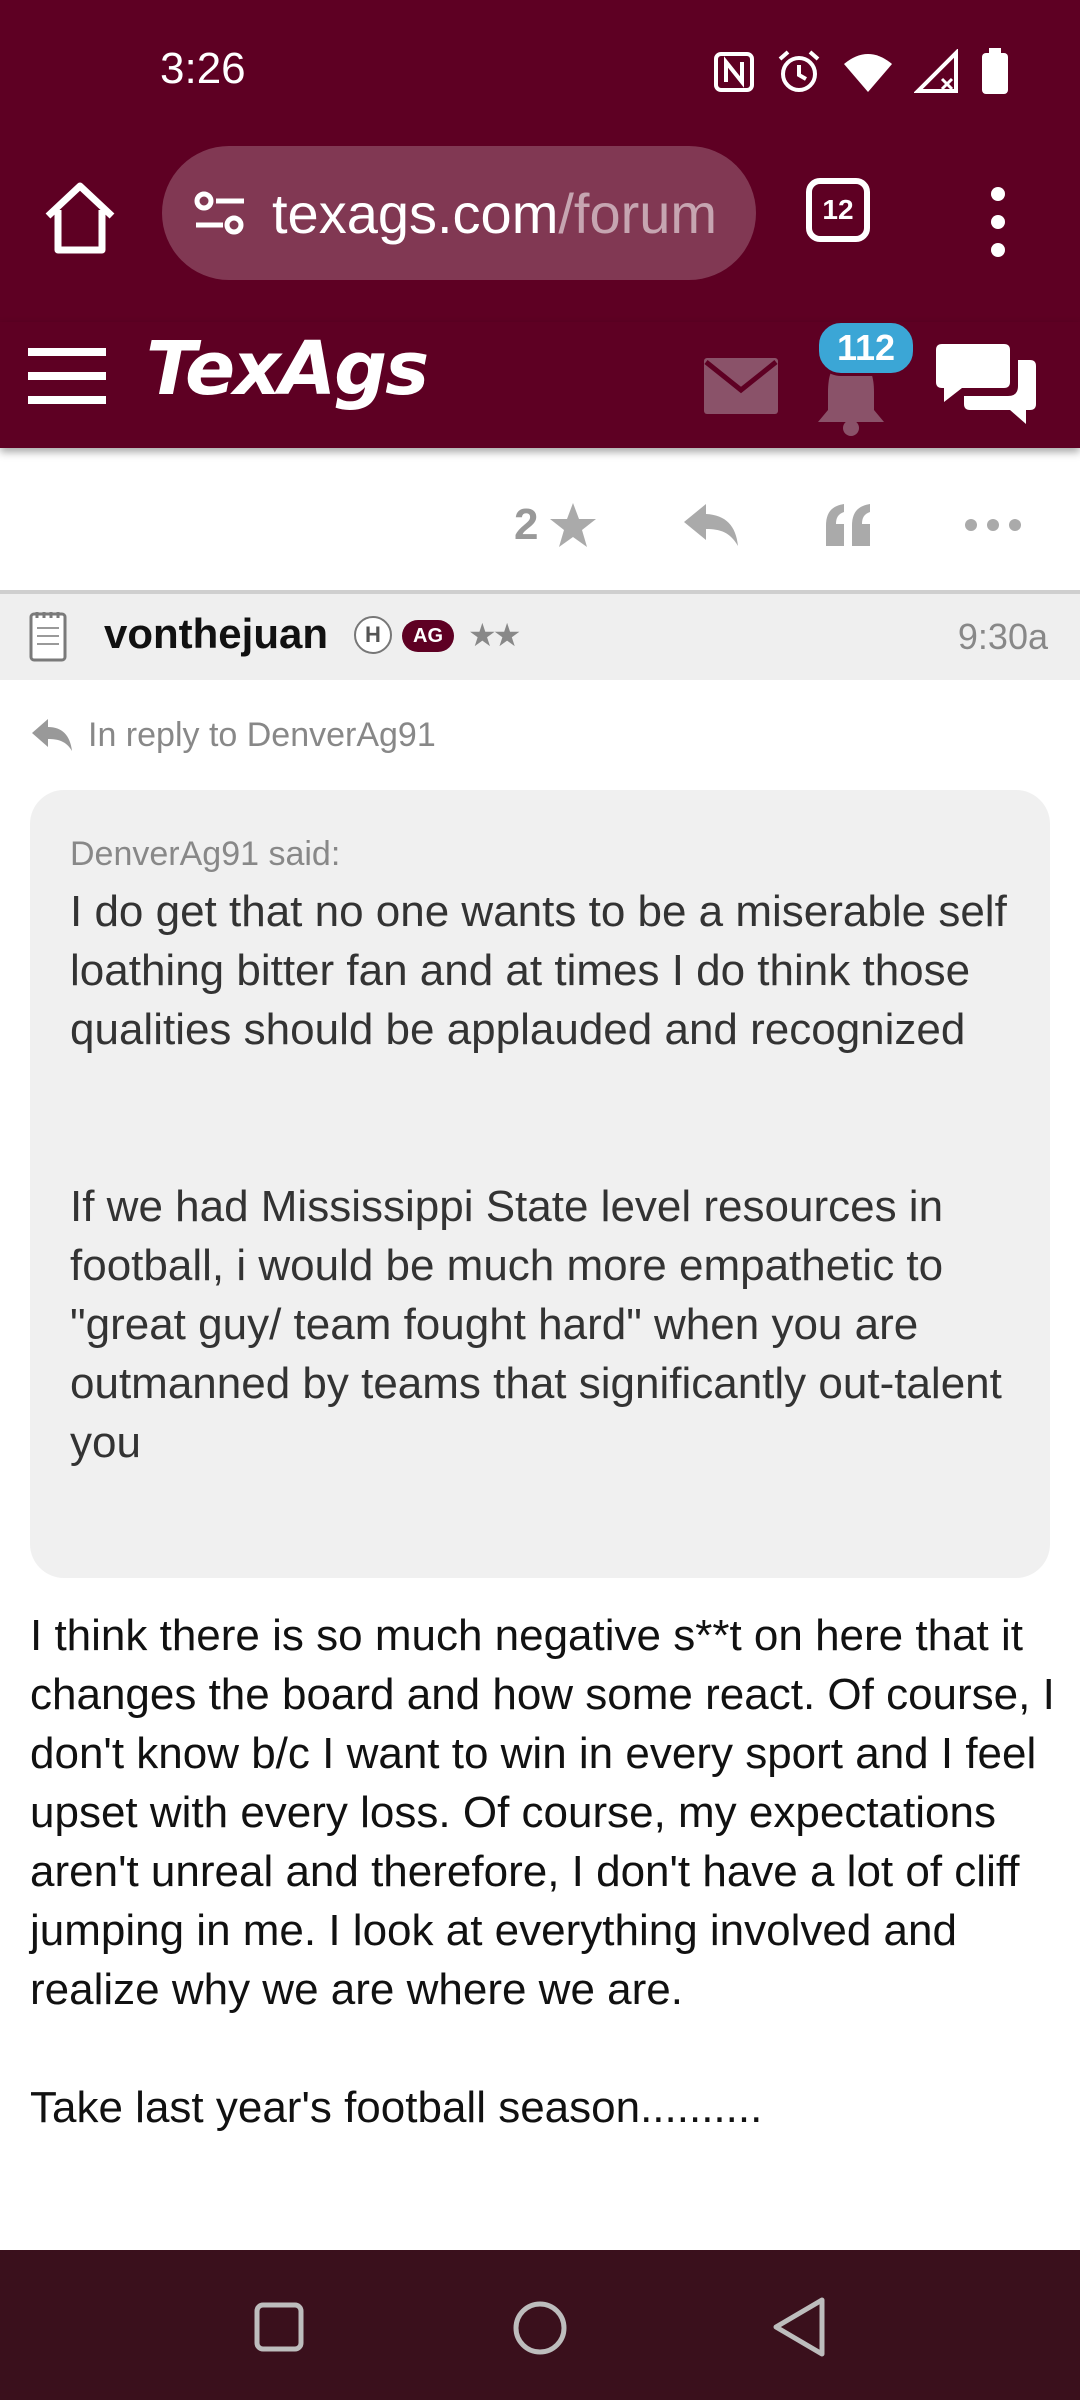 The width and height of the screenshot is (1080, 2400). Describe the element at coordinates (540, 2328) in the screenshot. I see `home-circle-icon` at that location.